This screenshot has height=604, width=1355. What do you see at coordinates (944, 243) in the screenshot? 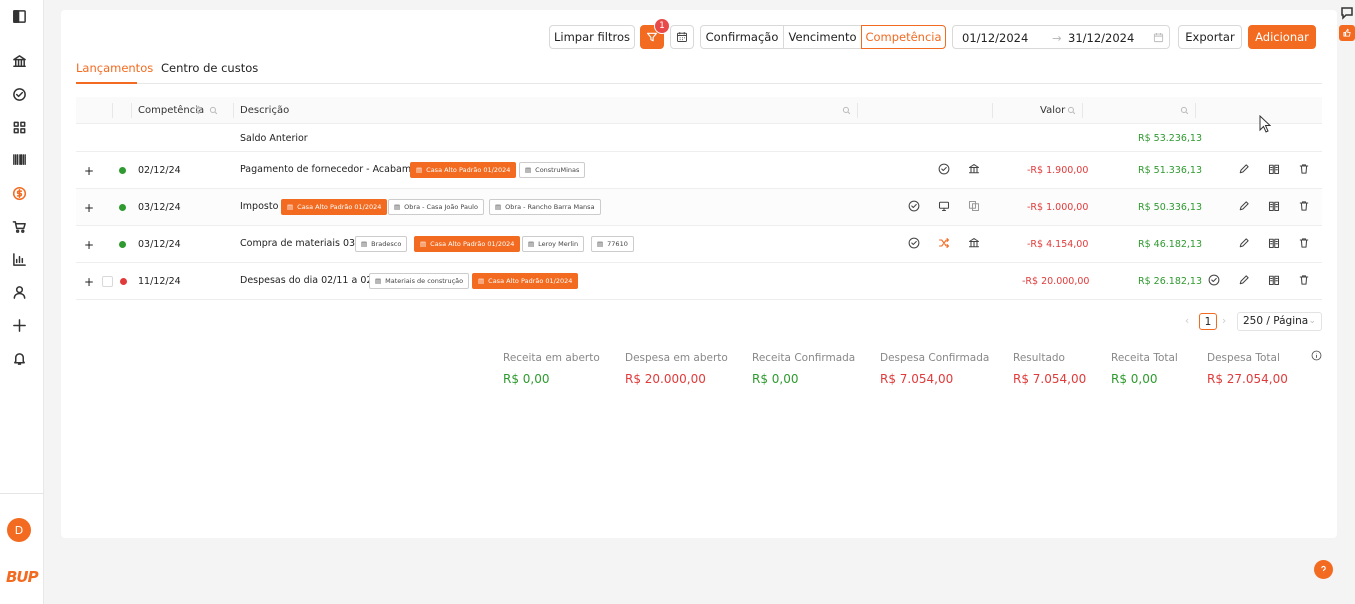
I see `shuffle-icon` at bounding box center [944, 243].